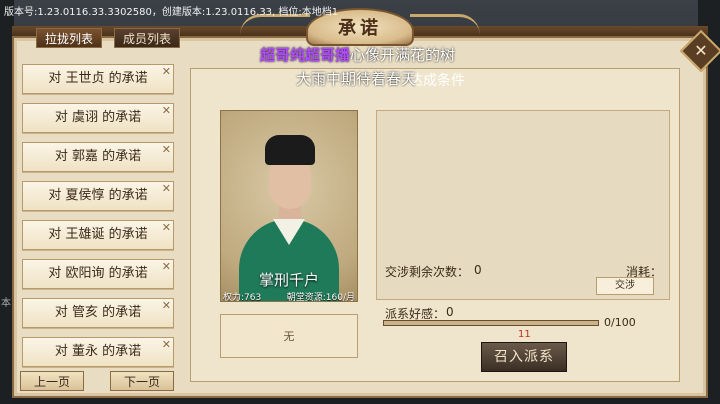  I want to click on negotiate-remaining-label: 交涉剩余次数：, so click(427, 272).